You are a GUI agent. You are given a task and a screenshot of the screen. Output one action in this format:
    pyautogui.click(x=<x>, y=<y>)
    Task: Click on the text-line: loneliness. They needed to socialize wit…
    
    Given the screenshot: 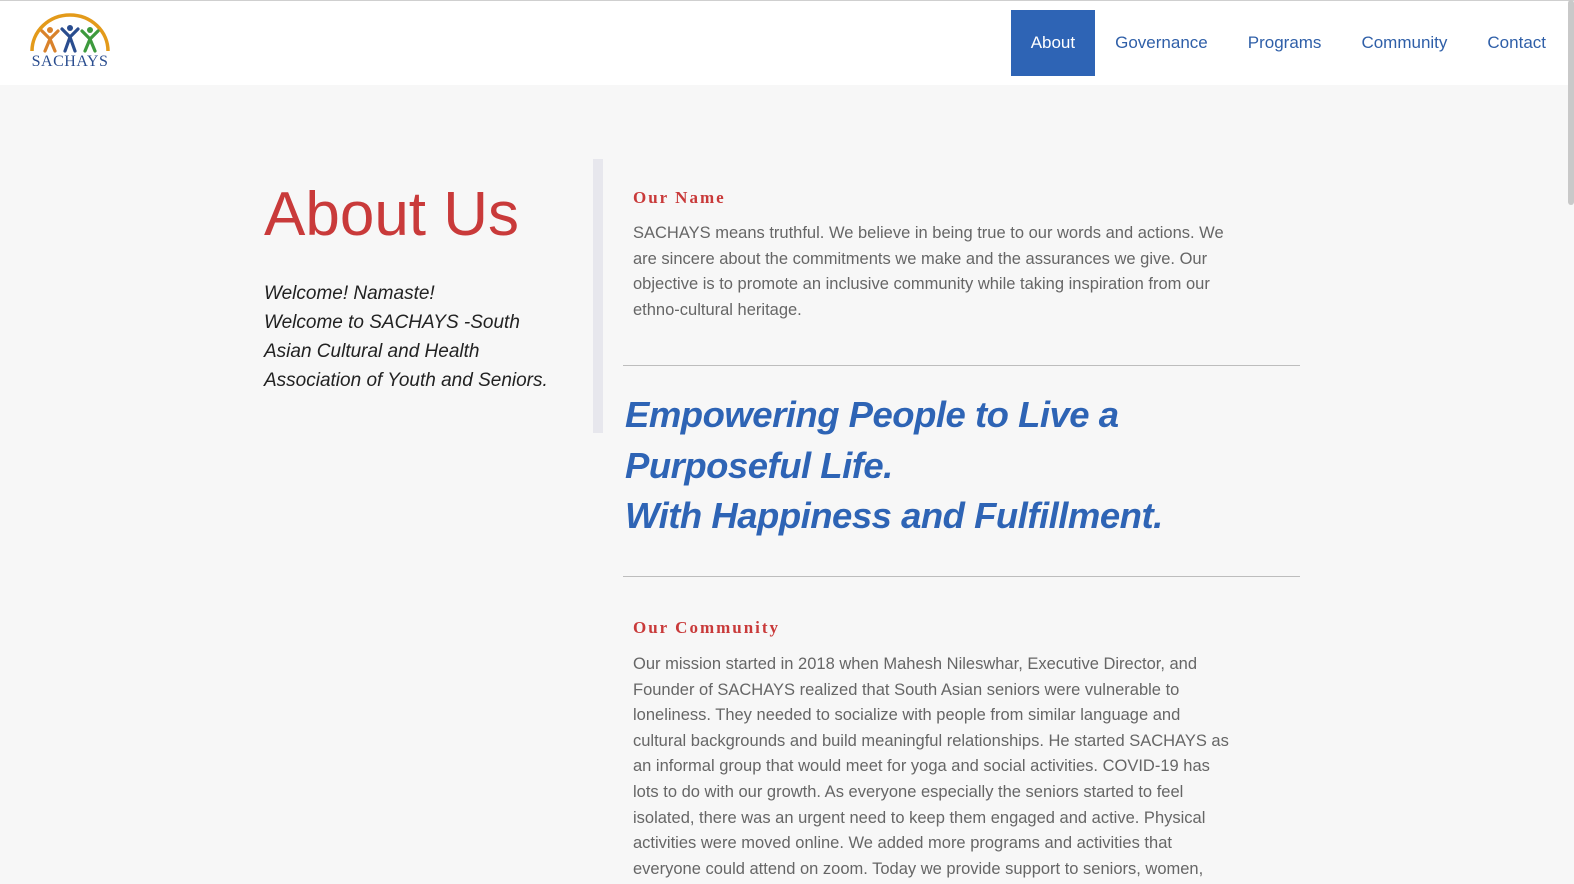 What is the action you would take?
    pyautogui.click(x=907, y=715)
    